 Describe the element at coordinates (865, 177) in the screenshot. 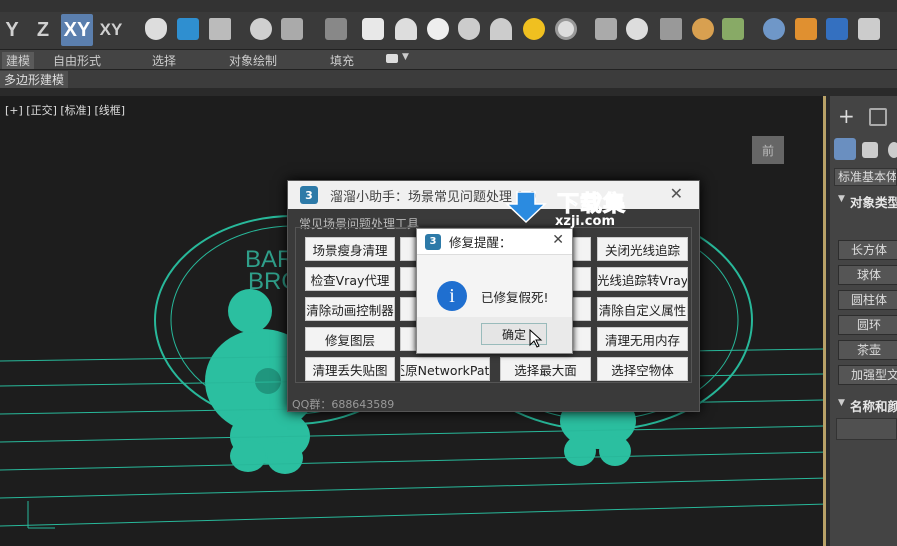

I see `category-dropdown: 标准基本体` at that location.